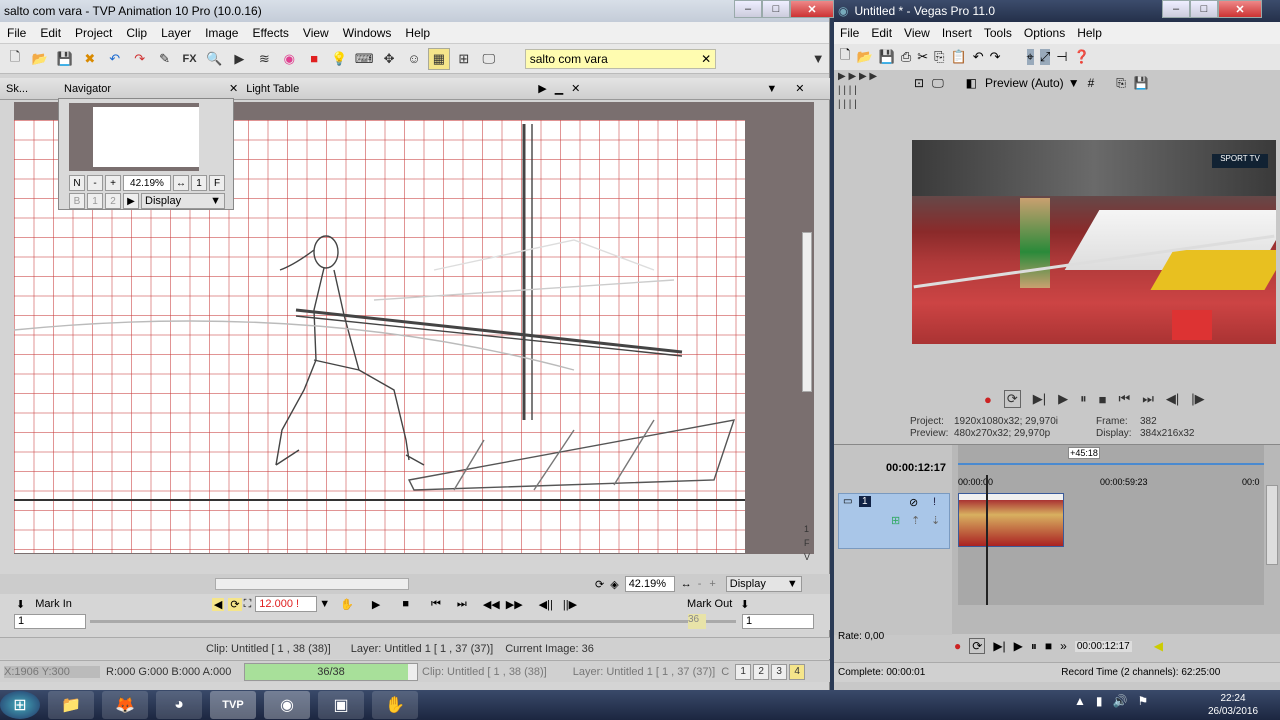 The width and height of the screenshot is (1280, 720). I want to click on chrome-icon: ◕, so click(179, 705).